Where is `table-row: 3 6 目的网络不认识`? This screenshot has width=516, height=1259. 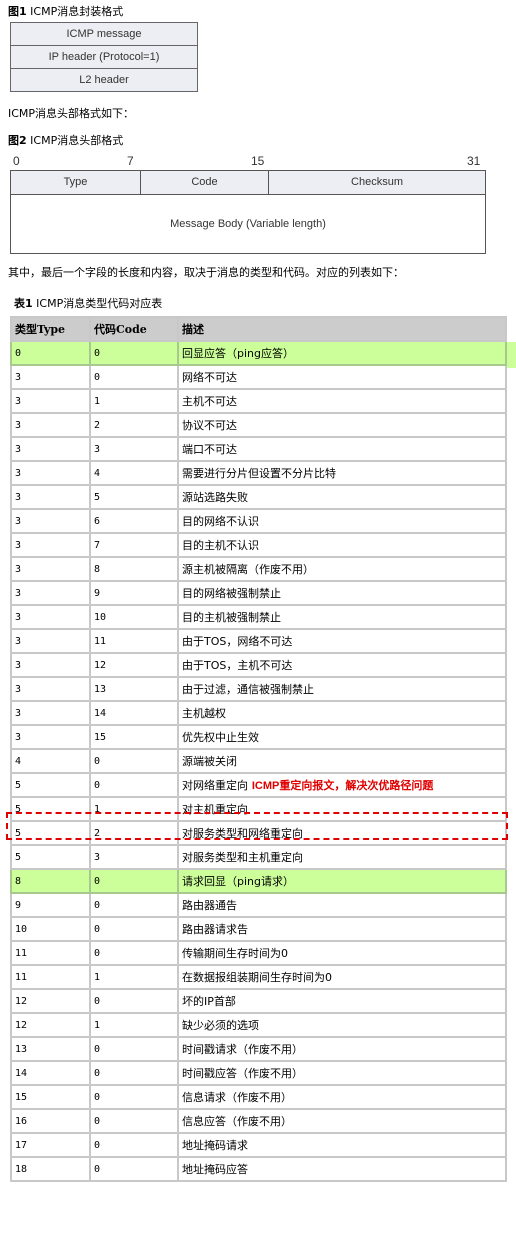
table-row: 3 6 目的网络不认识 is located at coordinates (258, 521).